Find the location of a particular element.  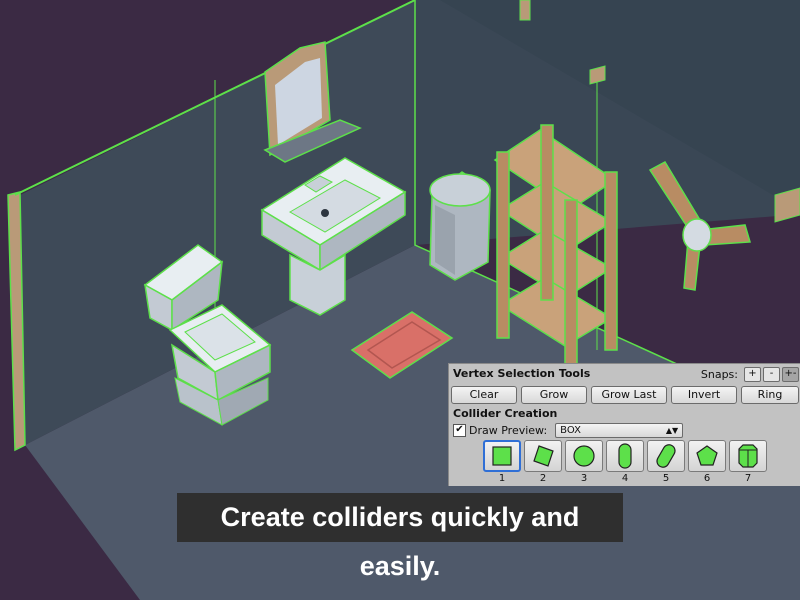

collider-type-value: BOX is located at coordinates (570, 430).